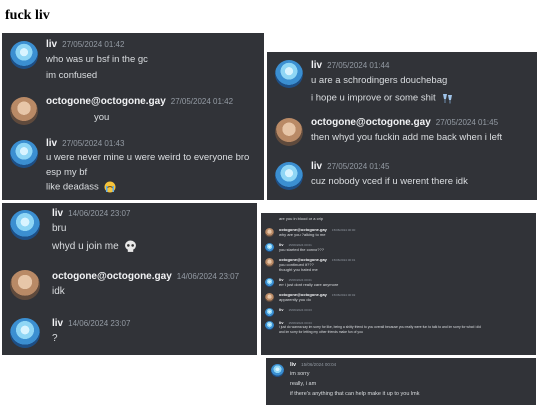  Describe the element at coordinates (55, 338) in the screenshot. I see `message-text: ?` at that location.